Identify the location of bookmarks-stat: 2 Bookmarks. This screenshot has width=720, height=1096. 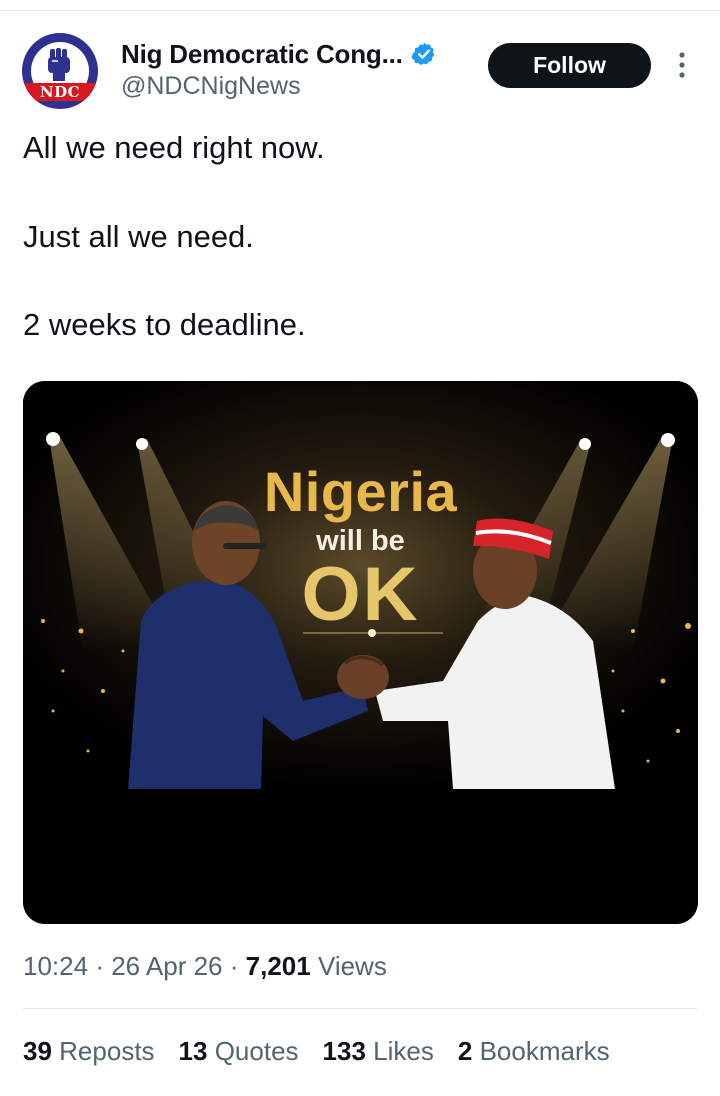
(534, 1051).